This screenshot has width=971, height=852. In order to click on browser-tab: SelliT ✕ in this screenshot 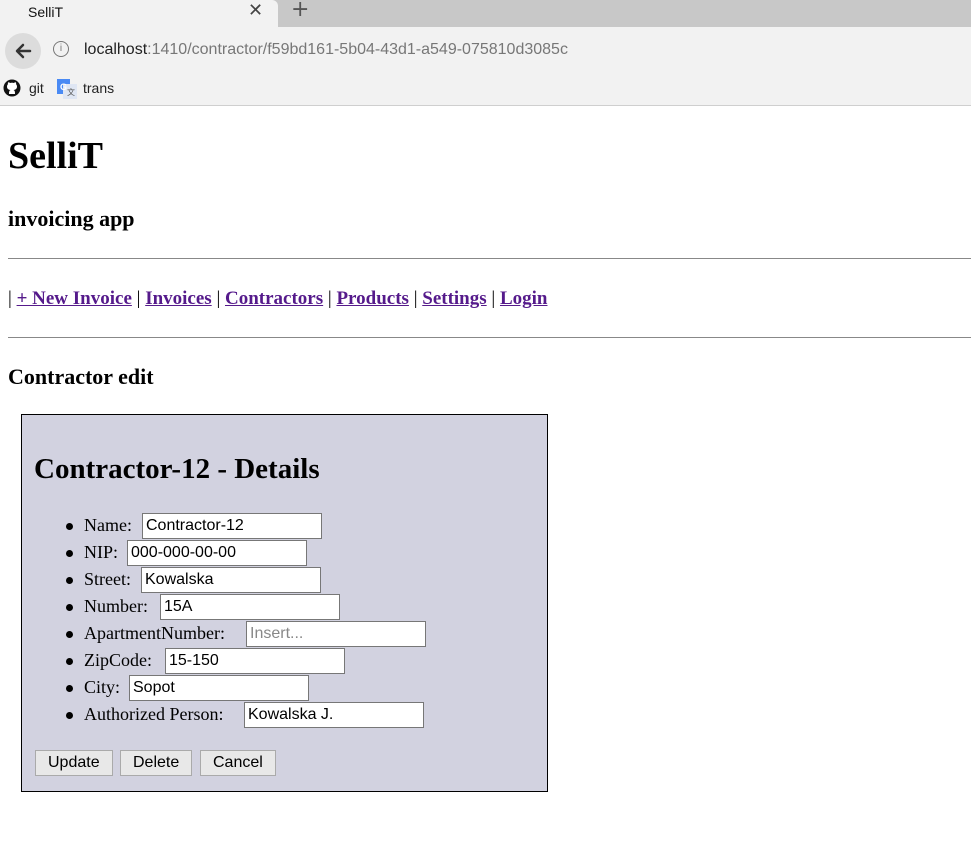, I will do `click(139, 13)`.